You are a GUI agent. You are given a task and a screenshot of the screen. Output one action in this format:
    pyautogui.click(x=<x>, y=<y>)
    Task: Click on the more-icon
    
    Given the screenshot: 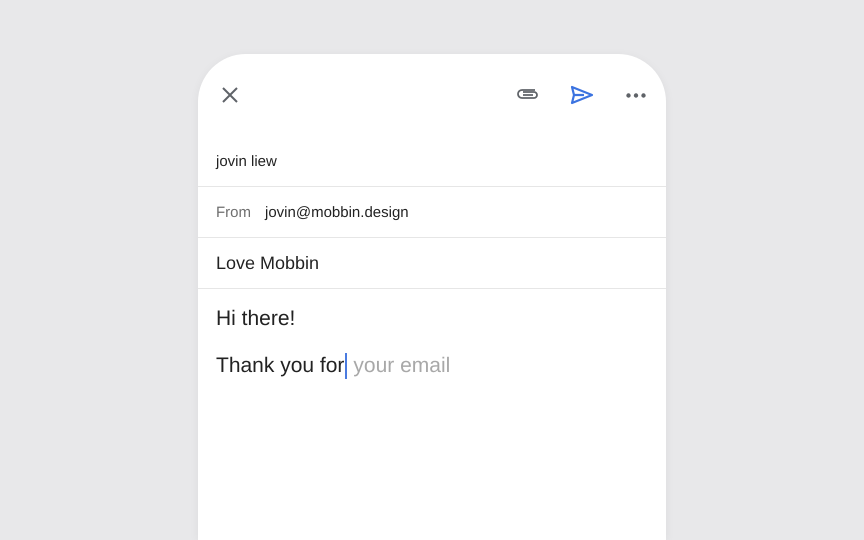 What is the action you would take?
    pyautogui.click(x=636, y=95)
    